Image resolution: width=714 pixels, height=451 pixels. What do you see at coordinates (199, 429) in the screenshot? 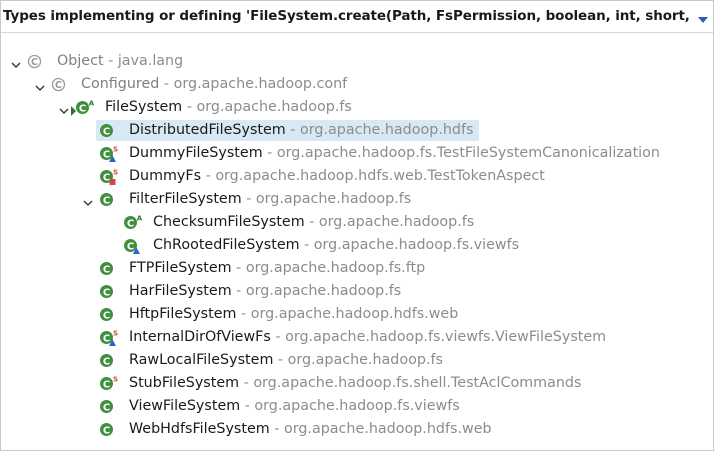
I see `type-name: WebHdfsFileSystem` at bounding box center [199, 429].